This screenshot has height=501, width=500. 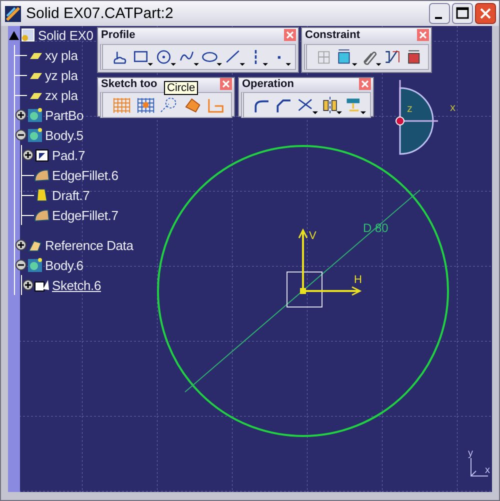 I want to click on origin-square, so click(x=304, y=290).